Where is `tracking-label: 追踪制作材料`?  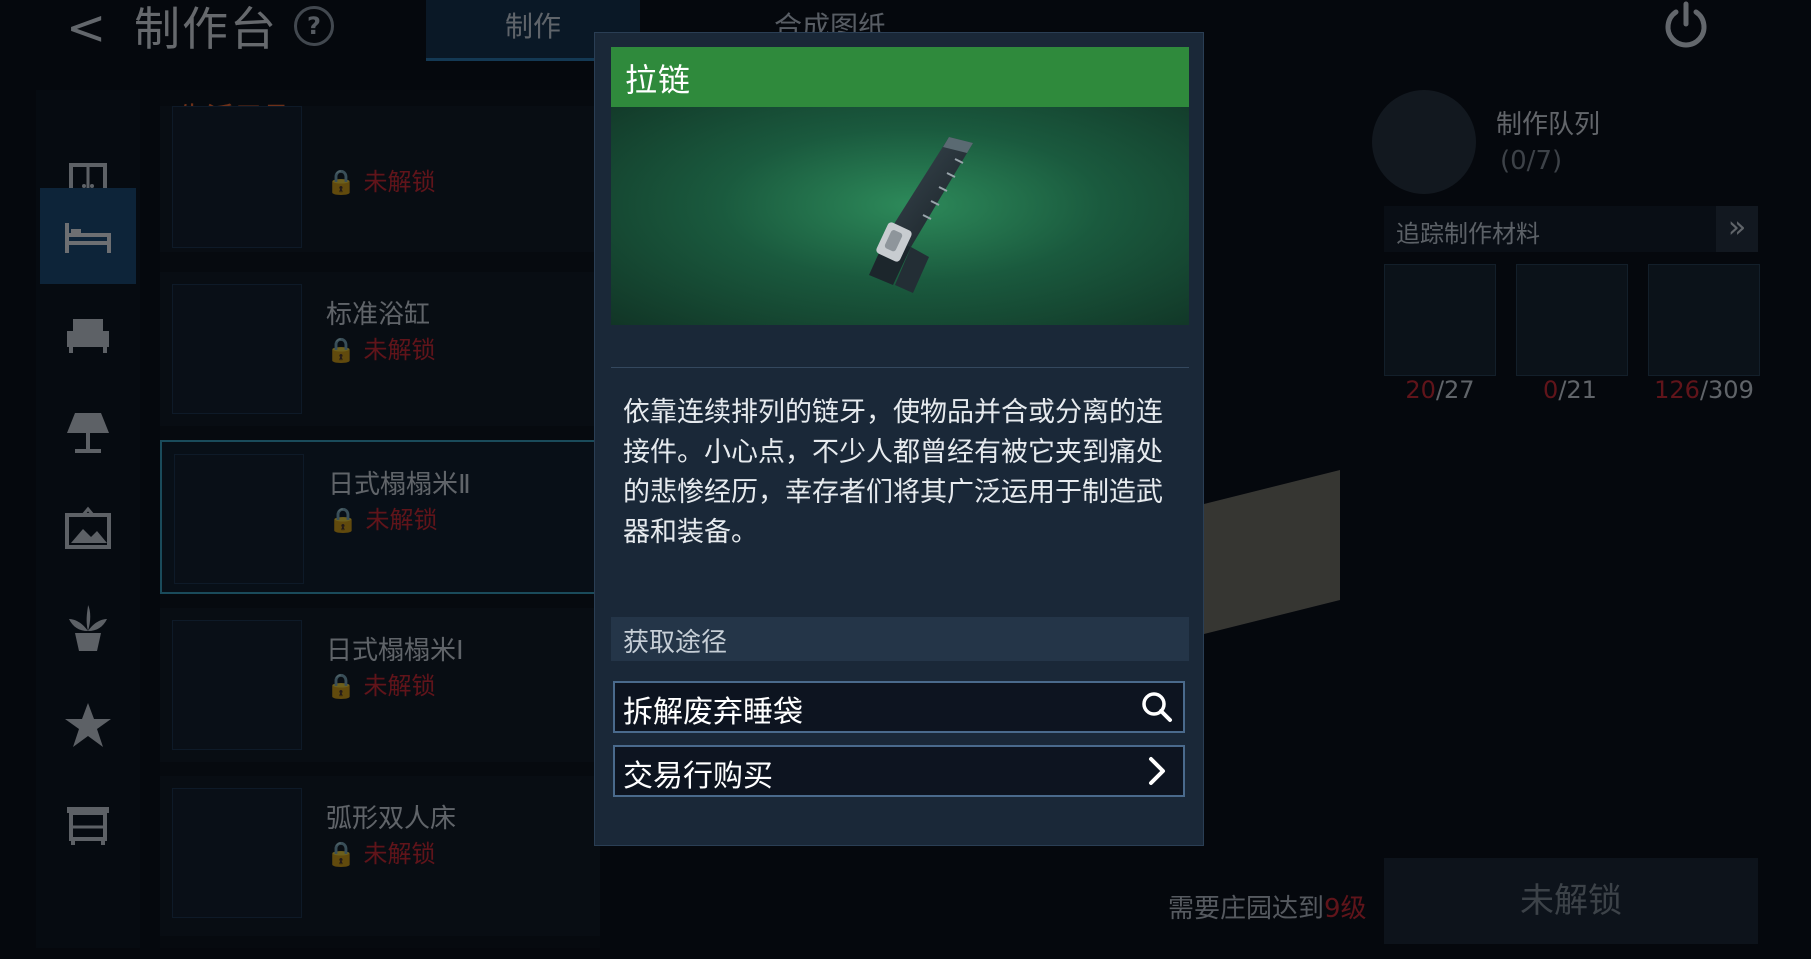 tracking-label: 追踪制作材料 is located at coordinates (1468, 234).